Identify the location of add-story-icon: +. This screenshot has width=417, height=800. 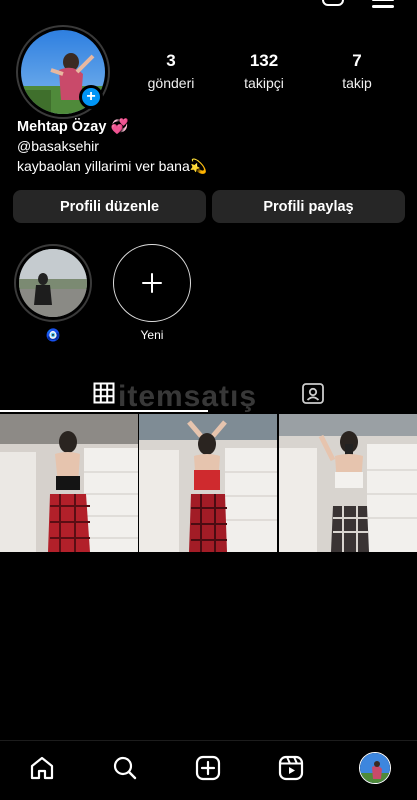
(91, 97).